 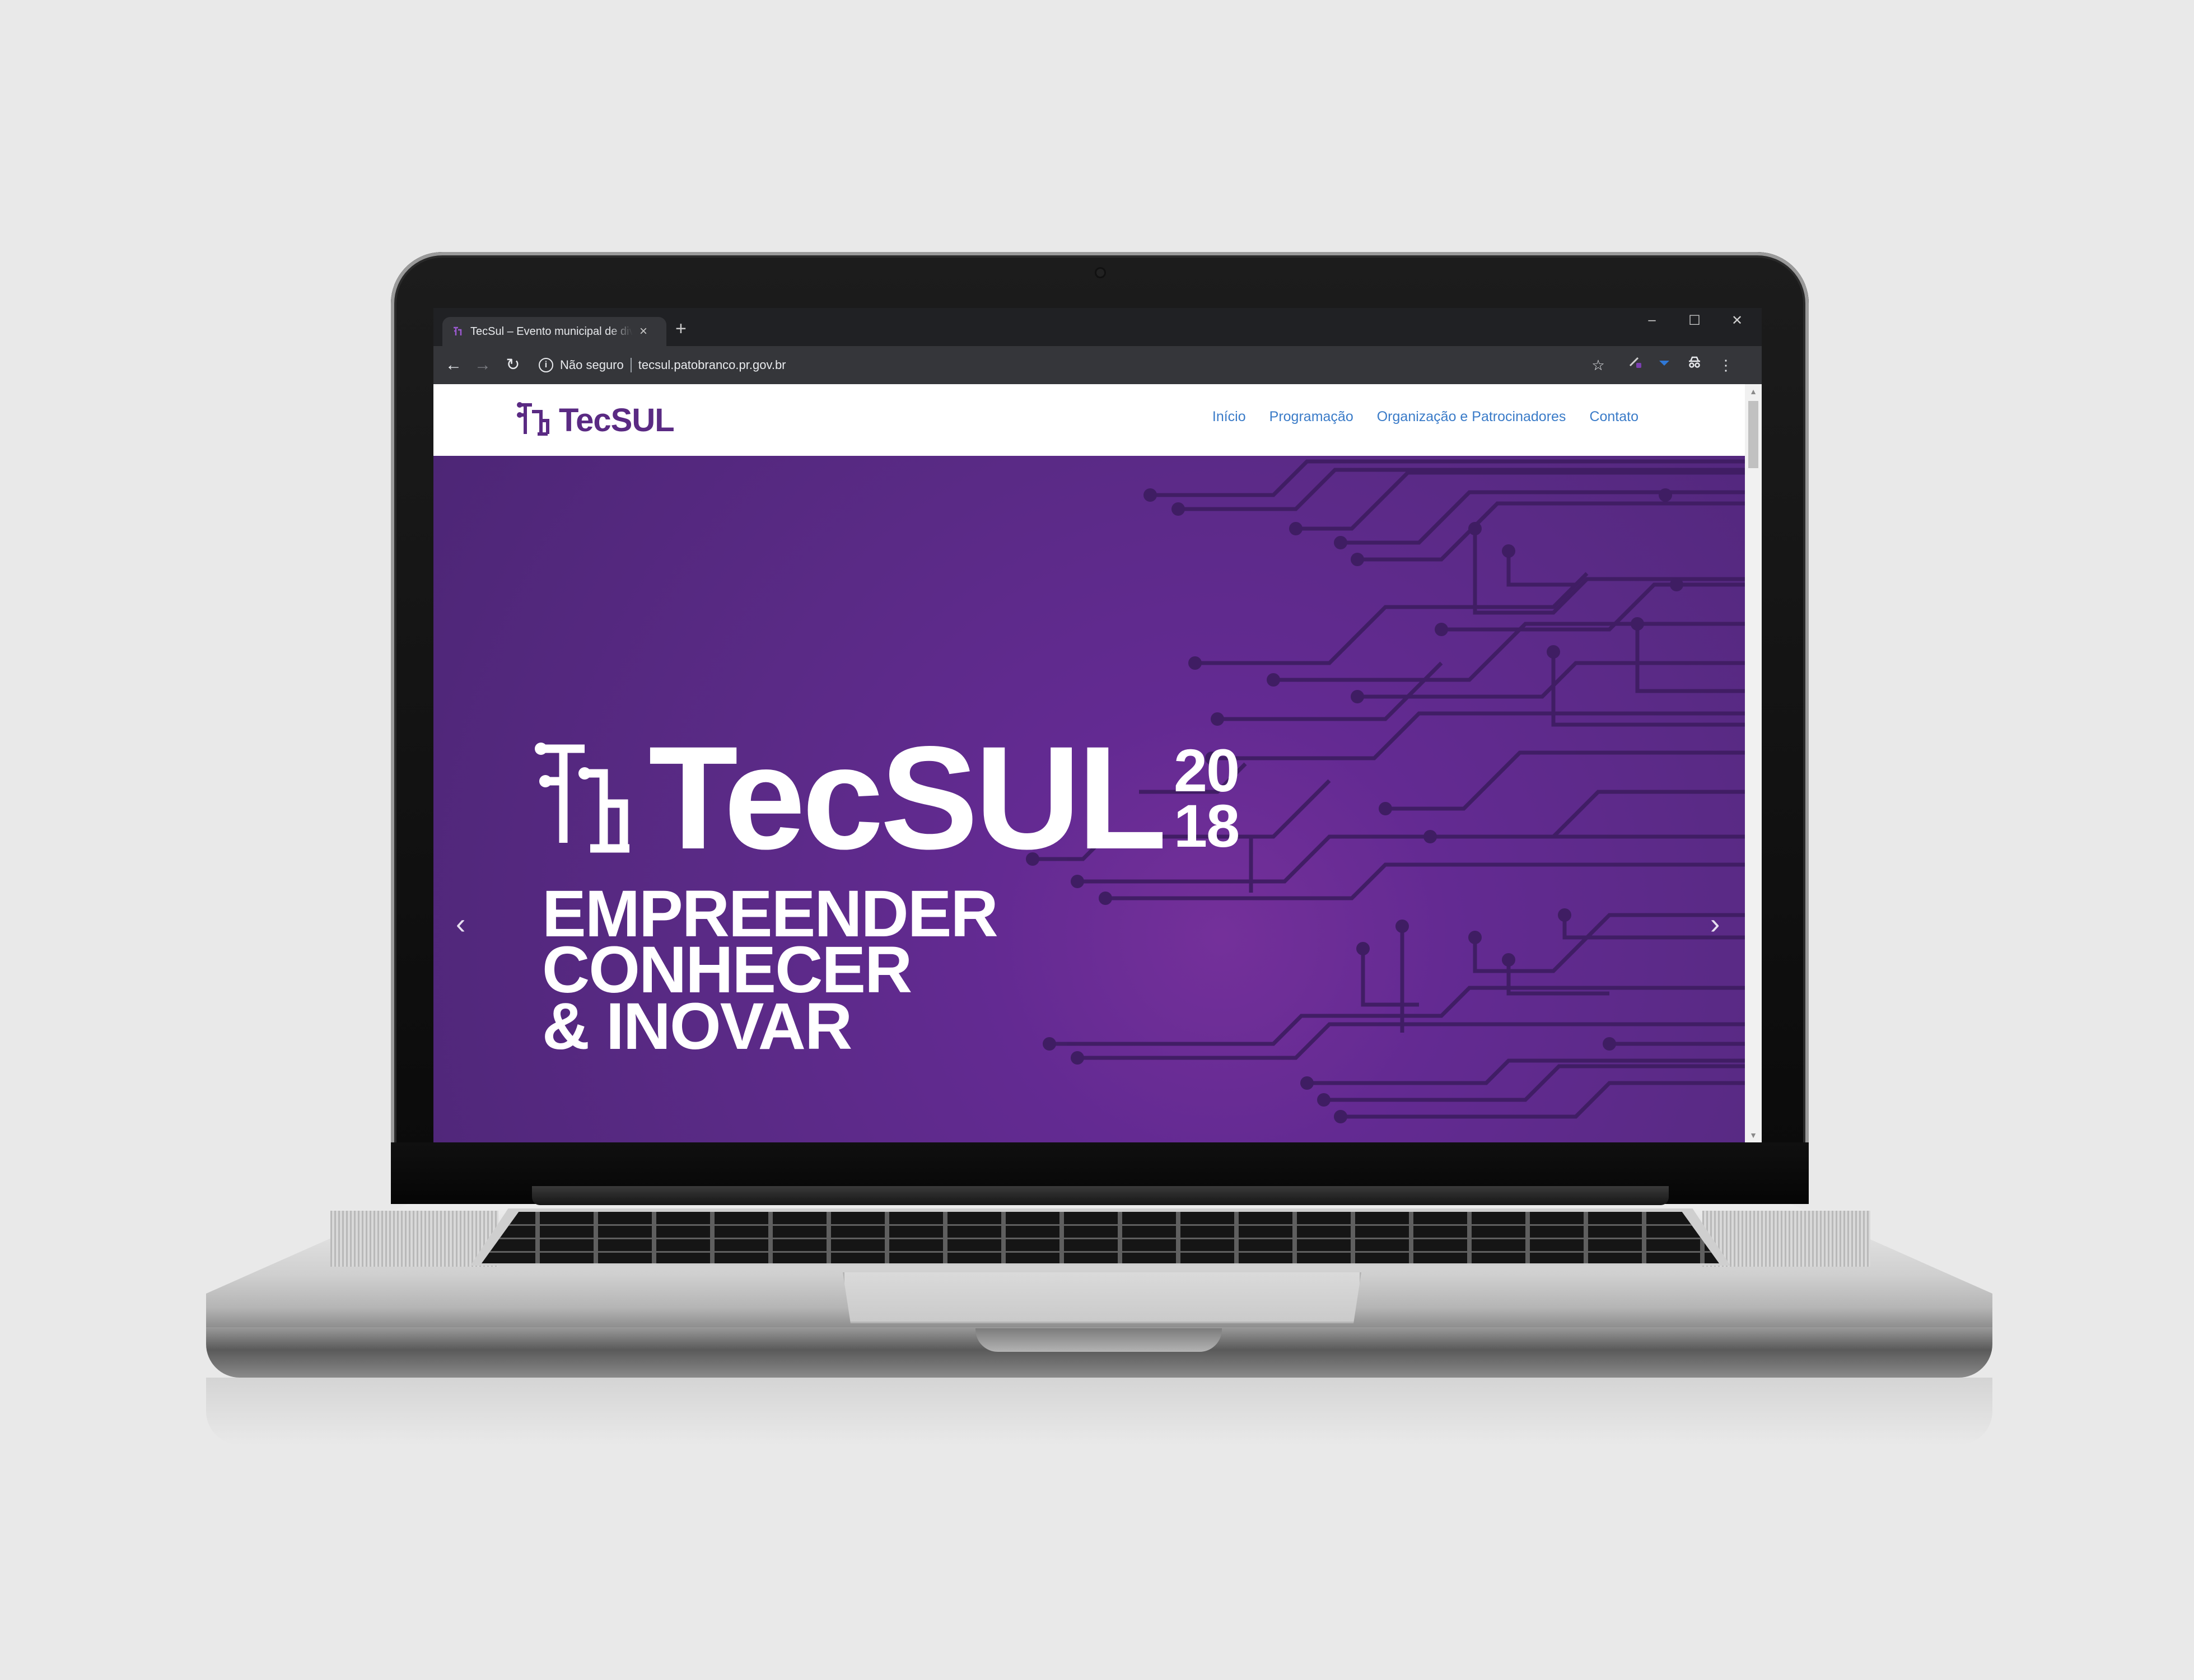 What do you see at coordinates (1100, 1196) in the screenshot?
I see `hinge` at bounding box center [1100, 1196].